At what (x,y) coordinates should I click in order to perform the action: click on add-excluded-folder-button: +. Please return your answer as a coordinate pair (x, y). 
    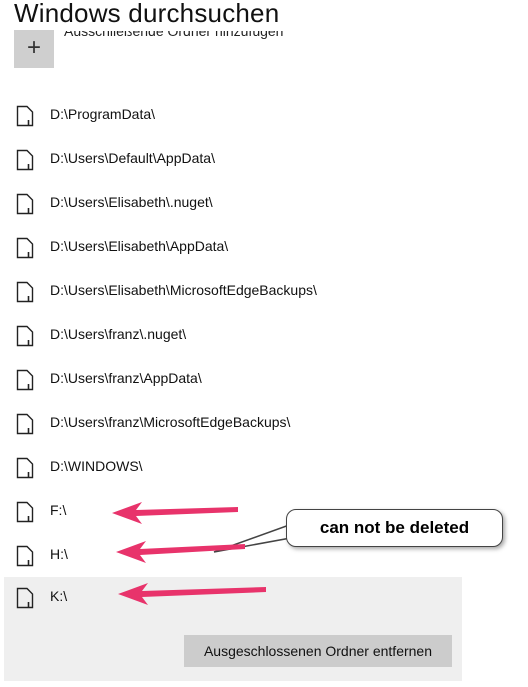
    Looking at the image, I should click on (34, 49).